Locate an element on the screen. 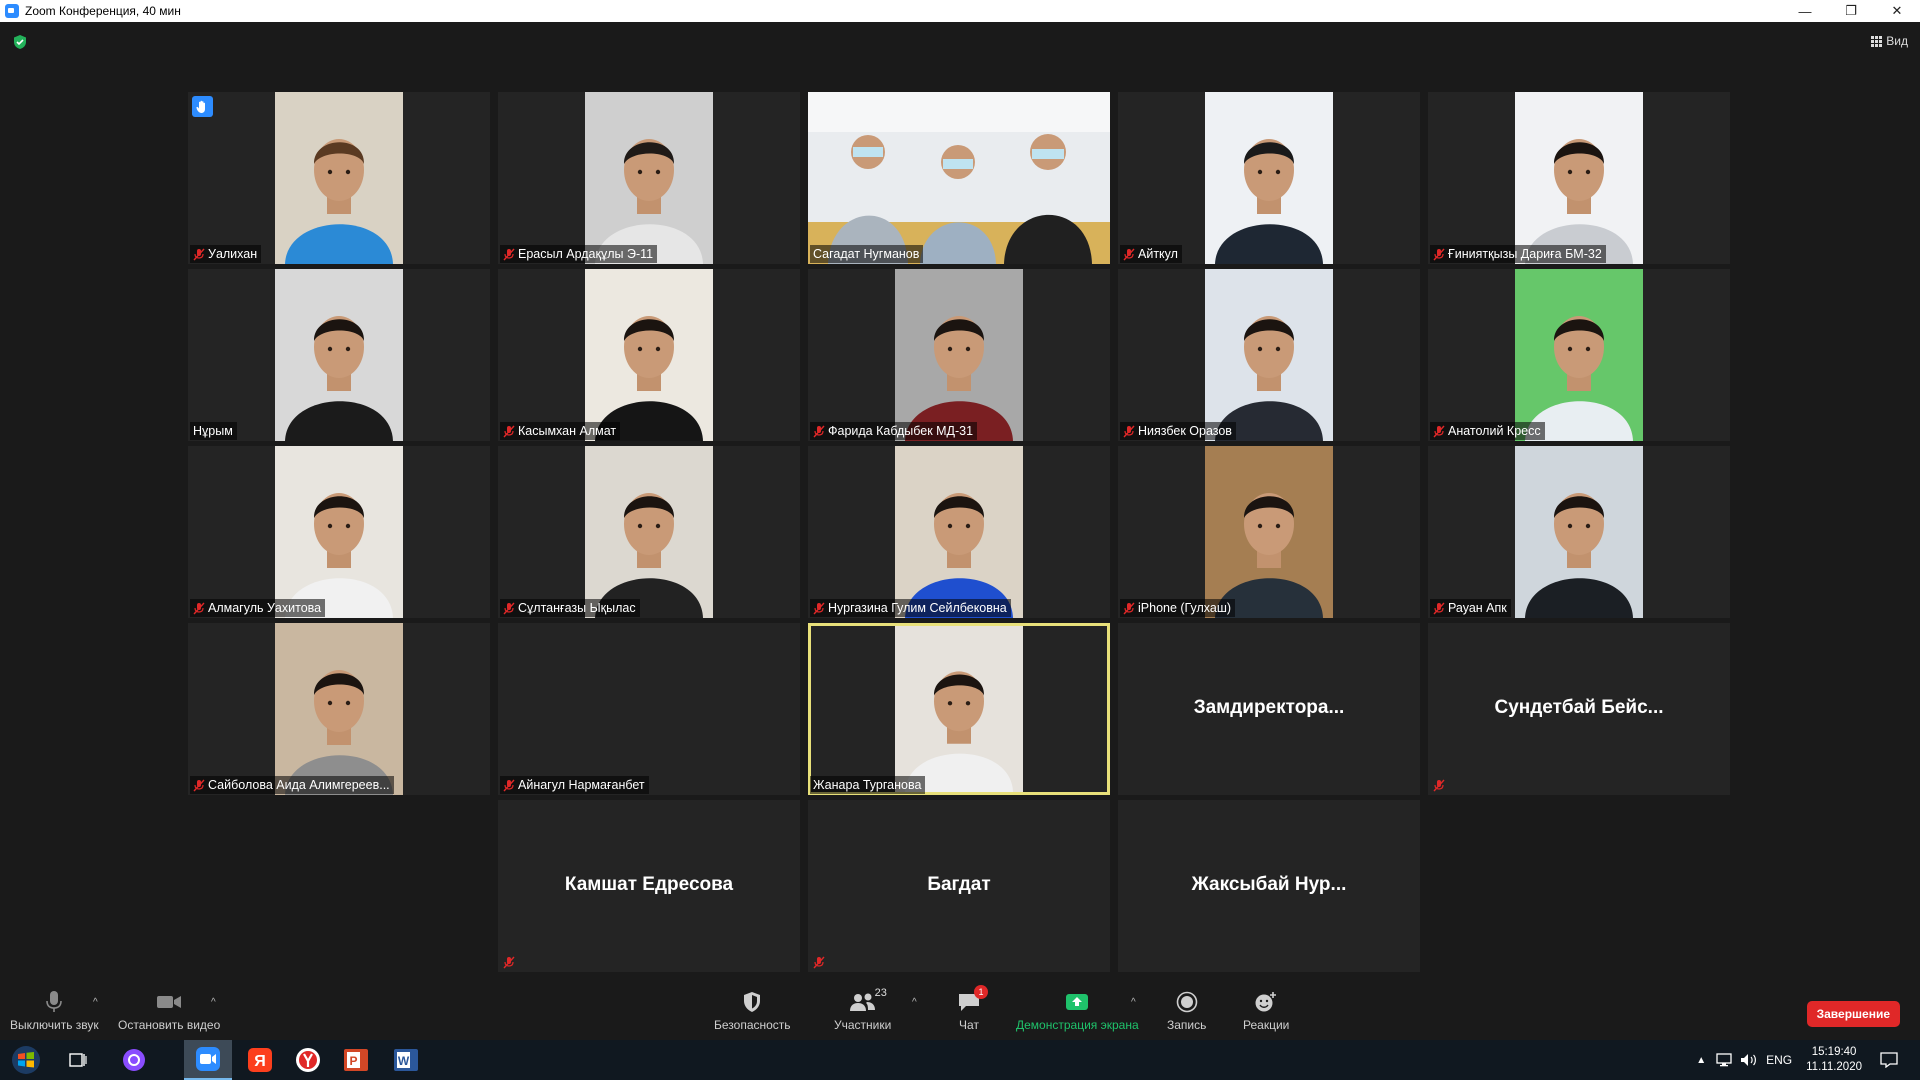 The width and height of the screenshot is (1920, 1080). view-button: Вид is located at coordinates (1889, 41).